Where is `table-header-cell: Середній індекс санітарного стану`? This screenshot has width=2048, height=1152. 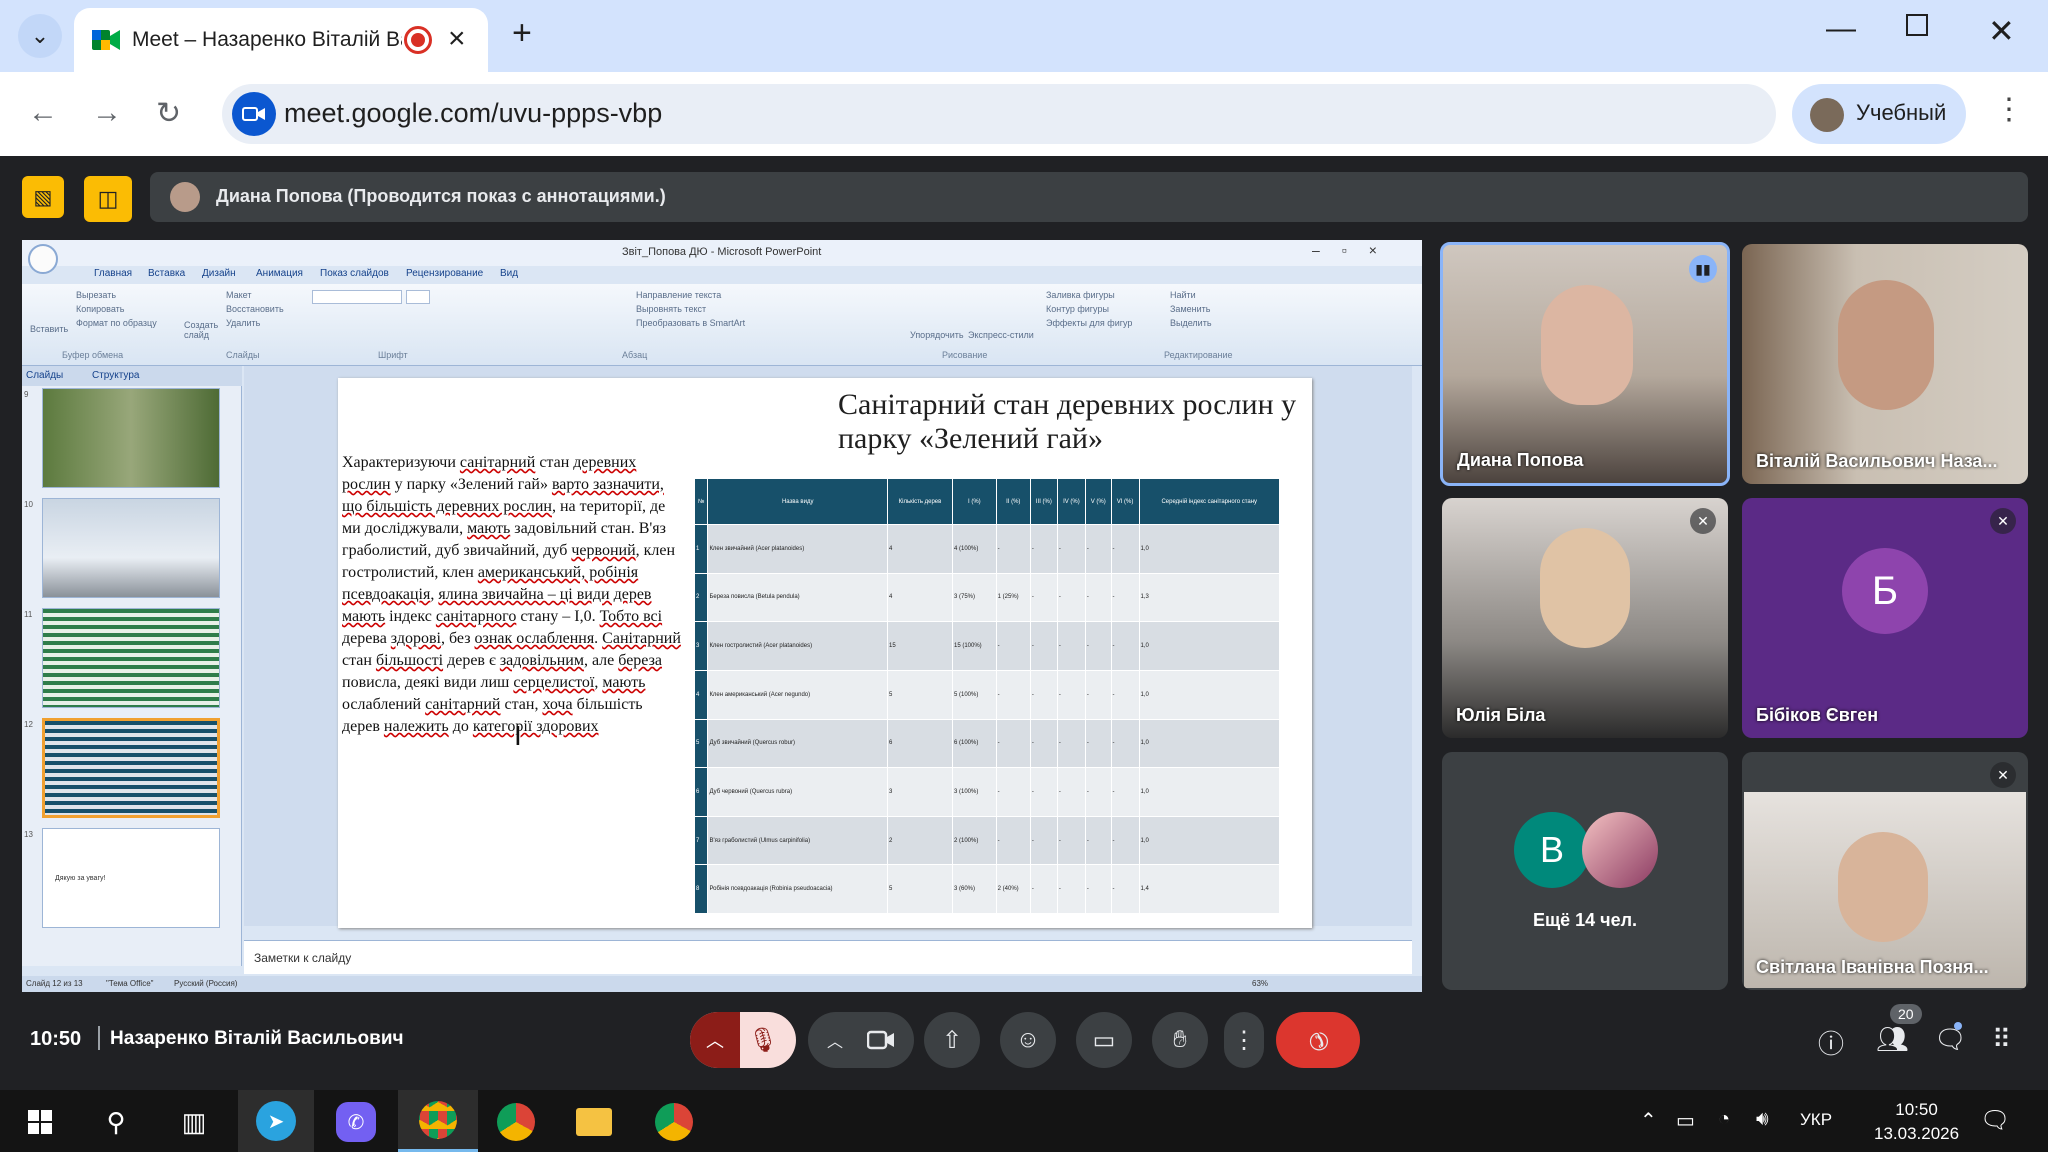 table-header-cell: Середній індекс санітарного стану is located at coordinates (1209, 501).